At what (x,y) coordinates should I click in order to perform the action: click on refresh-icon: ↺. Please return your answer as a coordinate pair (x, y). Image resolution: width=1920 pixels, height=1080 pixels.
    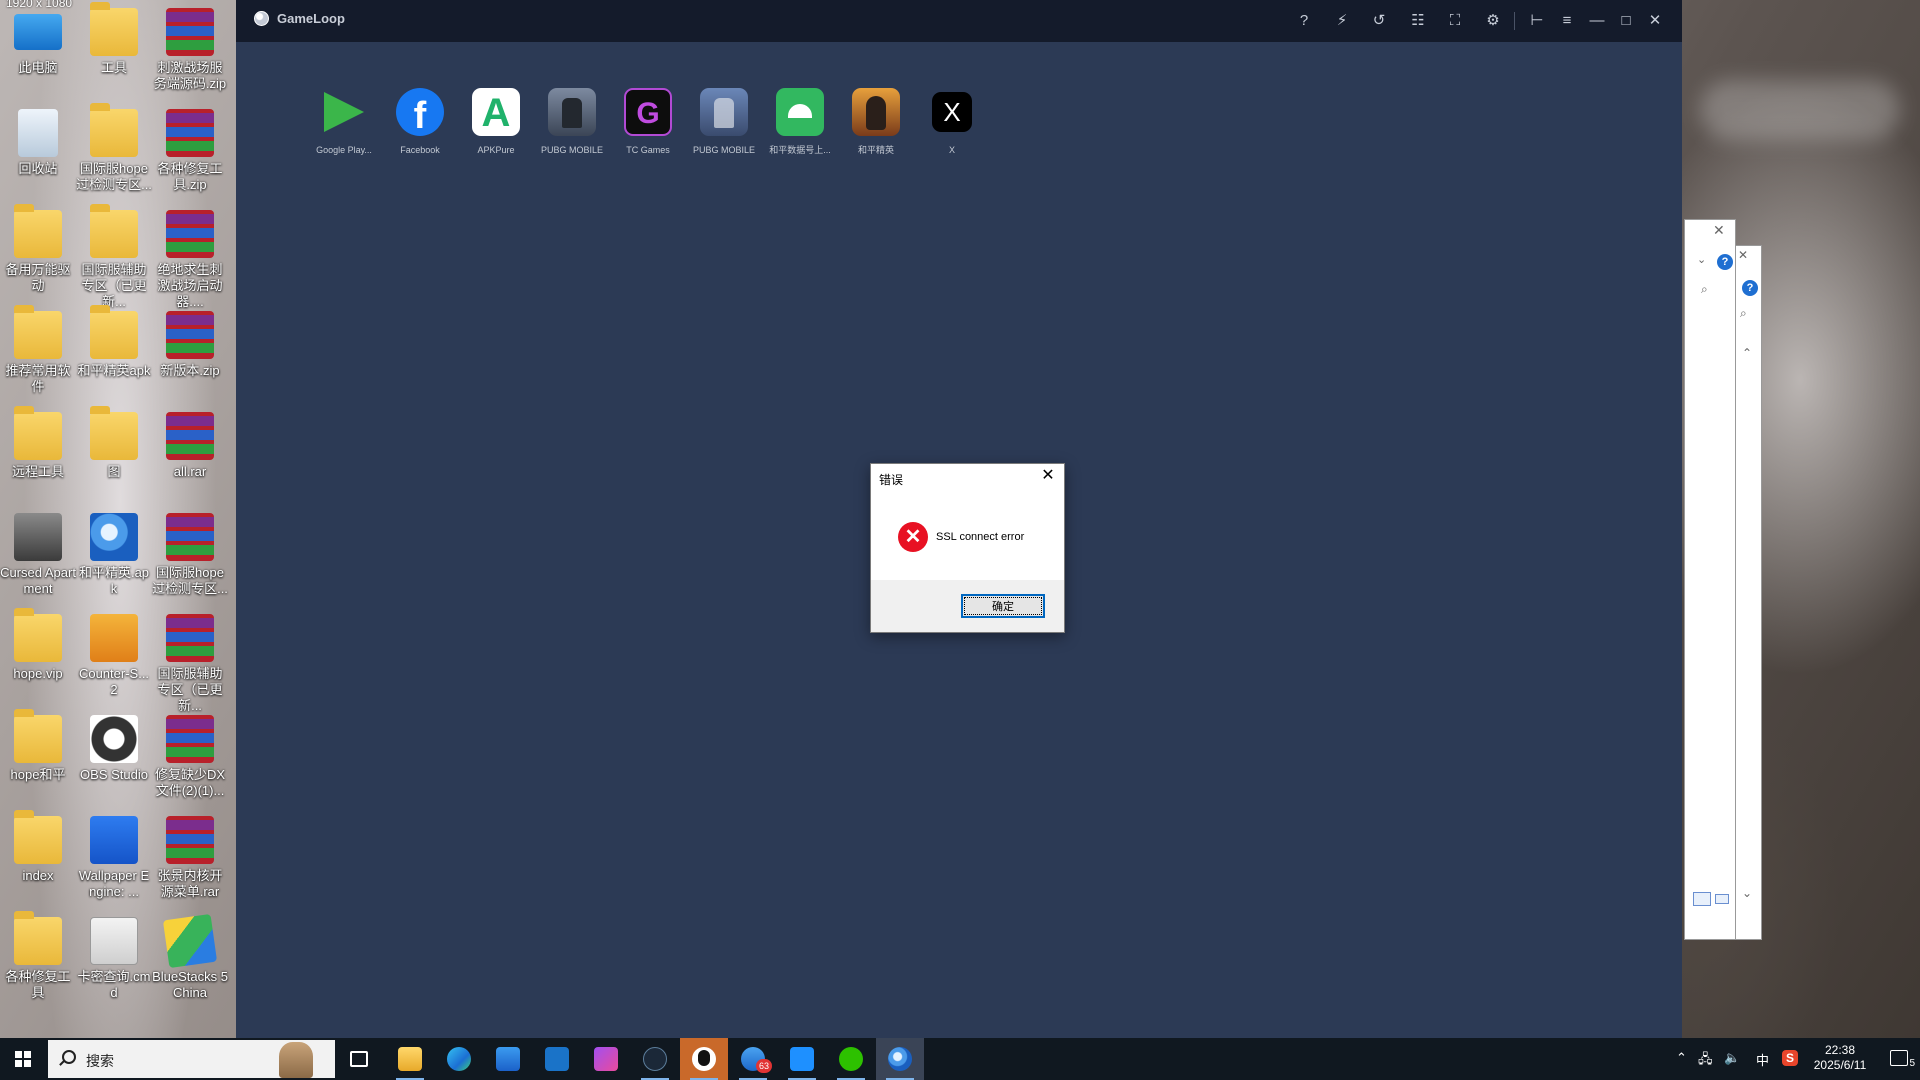
    Looking at the image, I should click on (1379, 21).